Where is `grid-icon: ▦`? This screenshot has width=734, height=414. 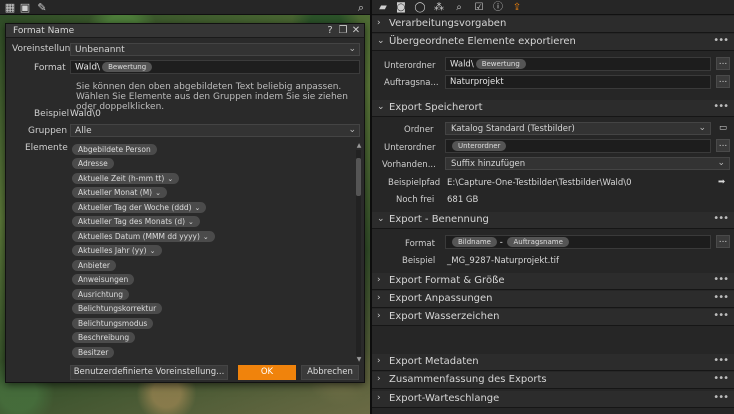
grid-icon: ▦ is located at coordinates (10, 7).